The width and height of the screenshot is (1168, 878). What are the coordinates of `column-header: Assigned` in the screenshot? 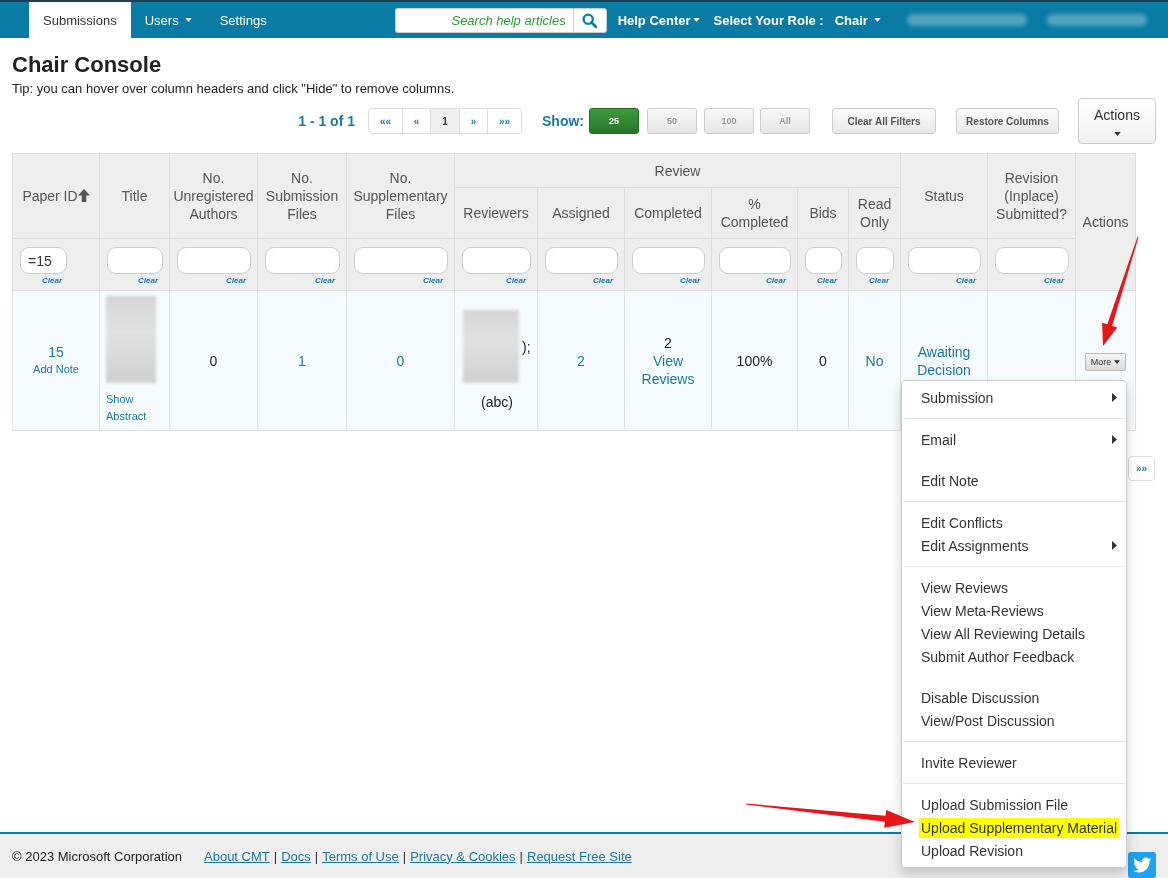 It's located at (581, 213).